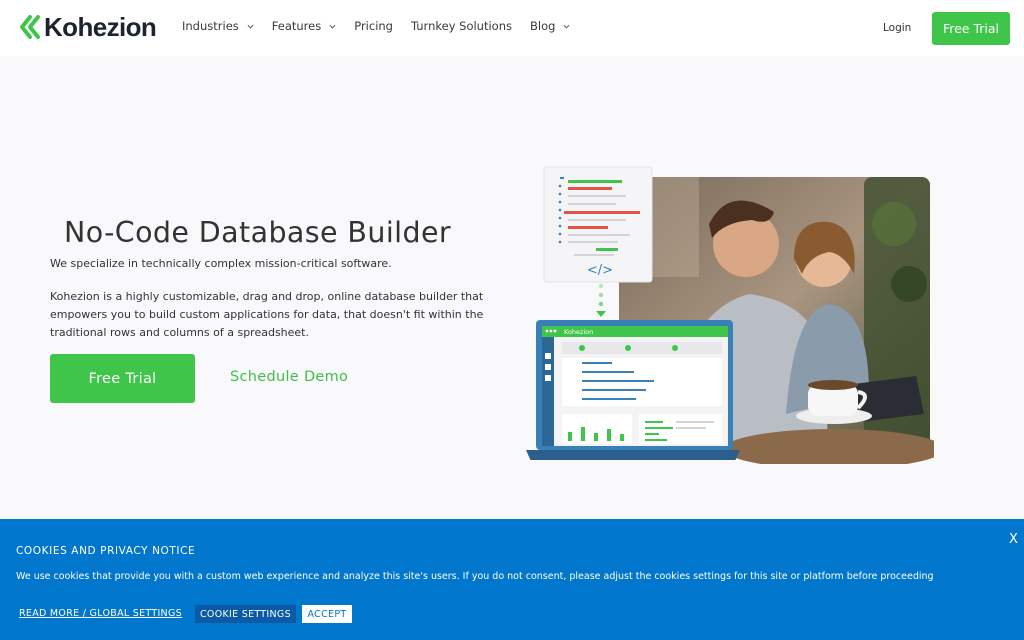 The width and height of the screenshot is (1024, 640). What do you see at coordinates (210, 26) in the screenshot?
I see `nav-label: Industries` at bounding box center [210, 26].